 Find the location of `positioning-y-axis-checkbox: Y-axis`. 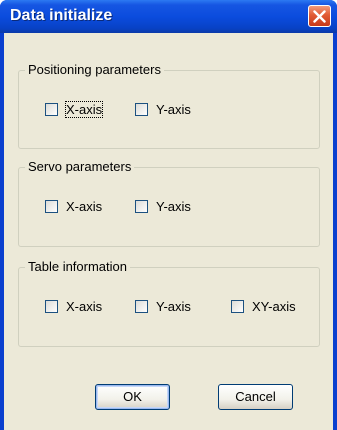

positioning-y-axis-checkbox: Y-axis is located at coordinates (163, 109).